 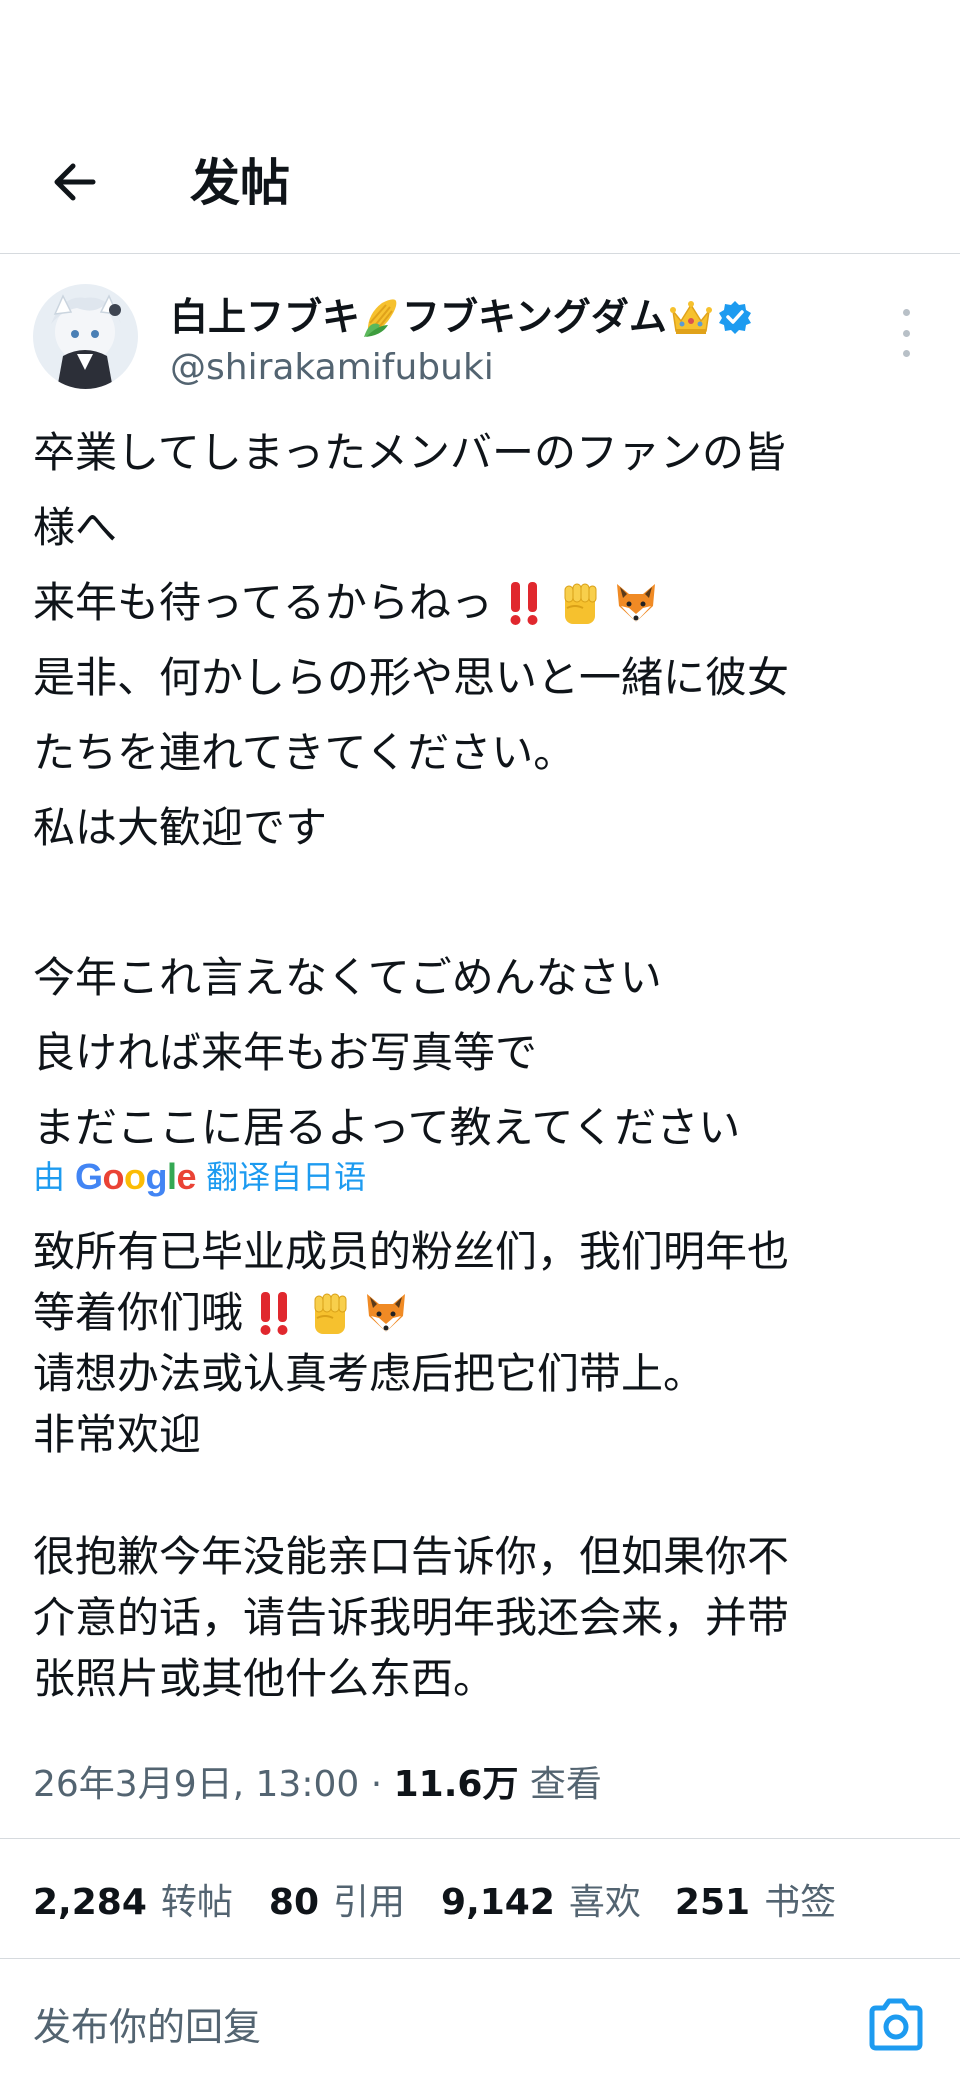 I want to click on bookmark-label: 书签, so click(x=800, y=1902).